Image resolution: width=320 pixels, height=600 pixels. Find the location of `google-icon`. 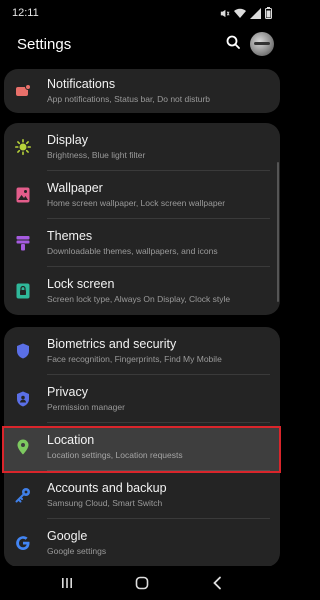

google-icon is located at coordinates (23, 543).